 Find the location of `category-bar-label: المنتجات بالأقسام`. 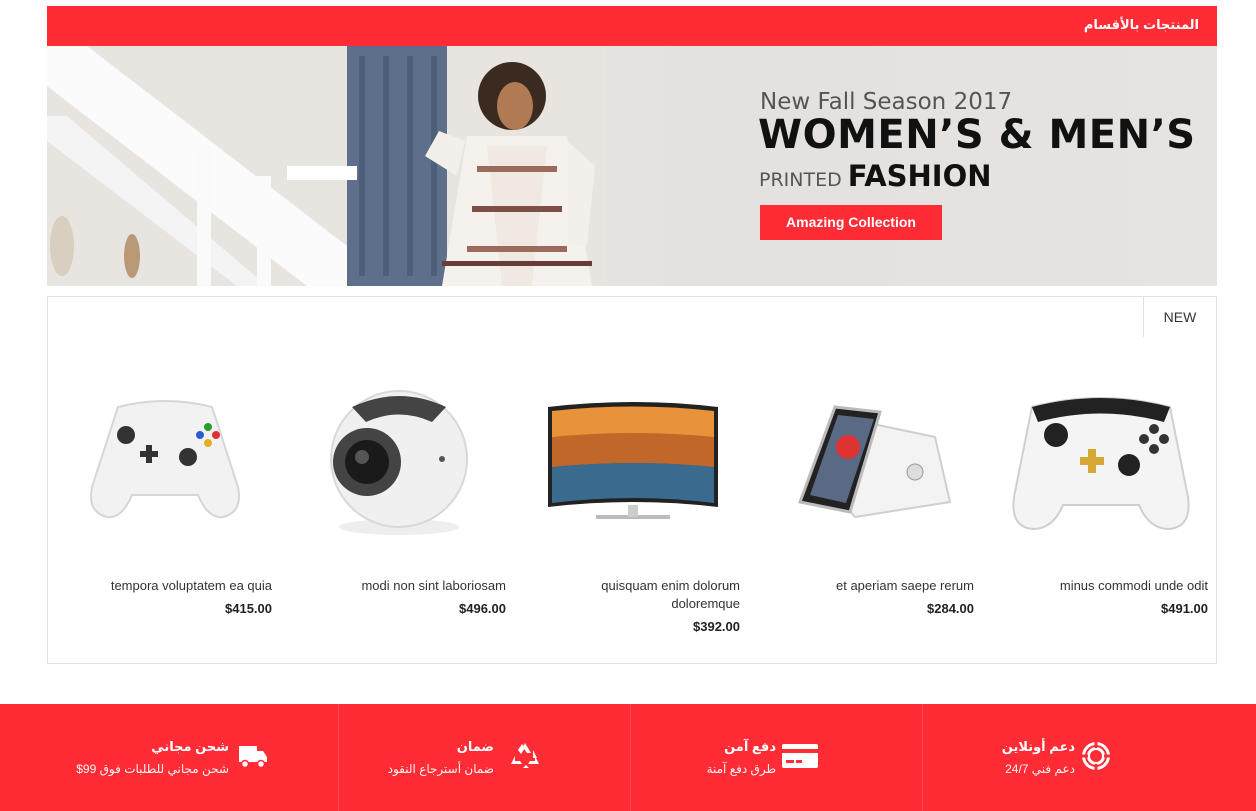

category-bar-label: المنتجات بالأقسام is located at coordinates (1141, 25).